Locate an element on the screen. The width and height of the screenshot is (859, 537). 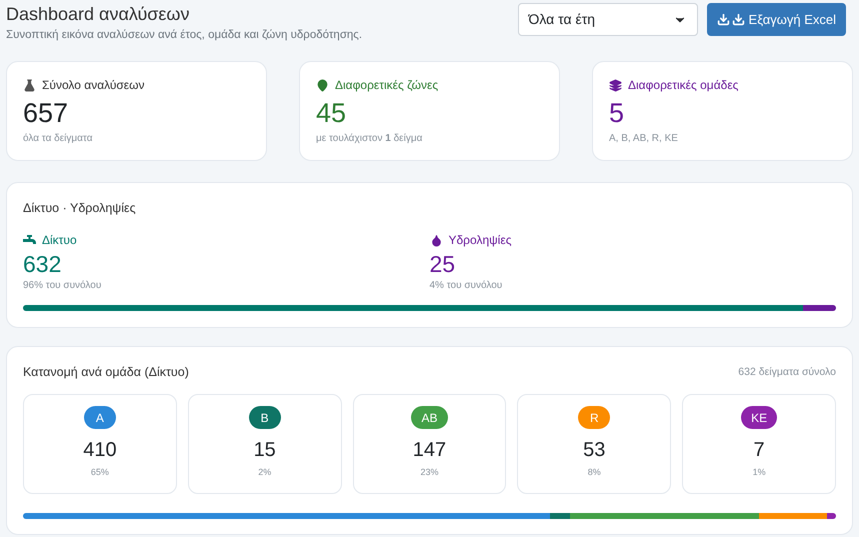
group-badge: AB is located at coordinates (429, 417).